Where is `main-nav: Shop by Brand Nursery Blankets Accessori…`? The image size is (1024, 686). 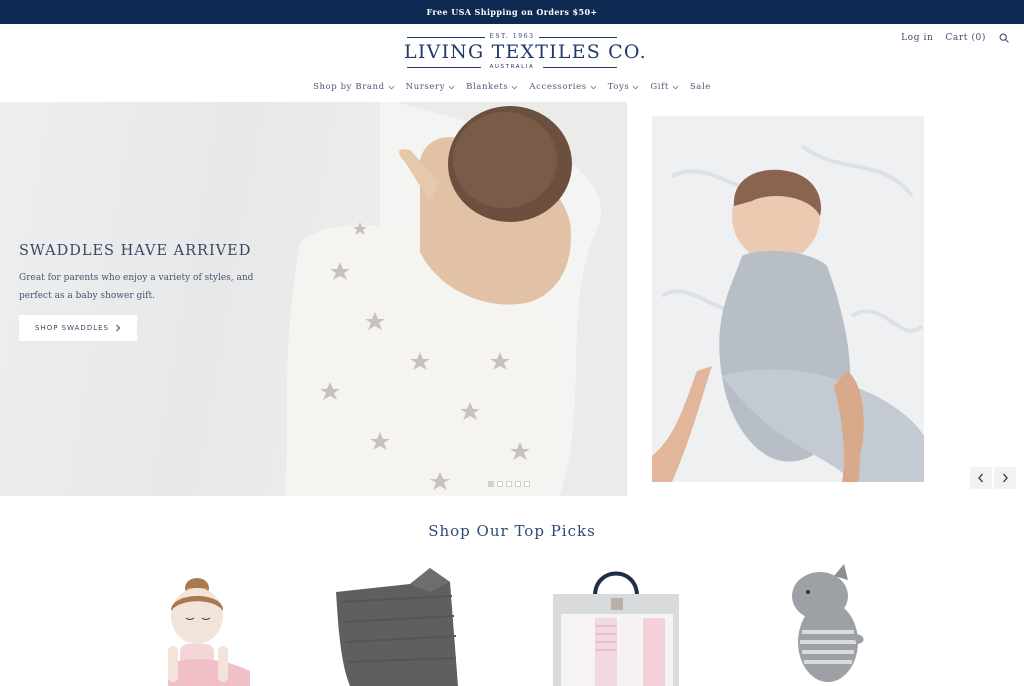
main-nav: Shop by Brand Nursery Blankets Accessori… is located at coordinates (512, 87).